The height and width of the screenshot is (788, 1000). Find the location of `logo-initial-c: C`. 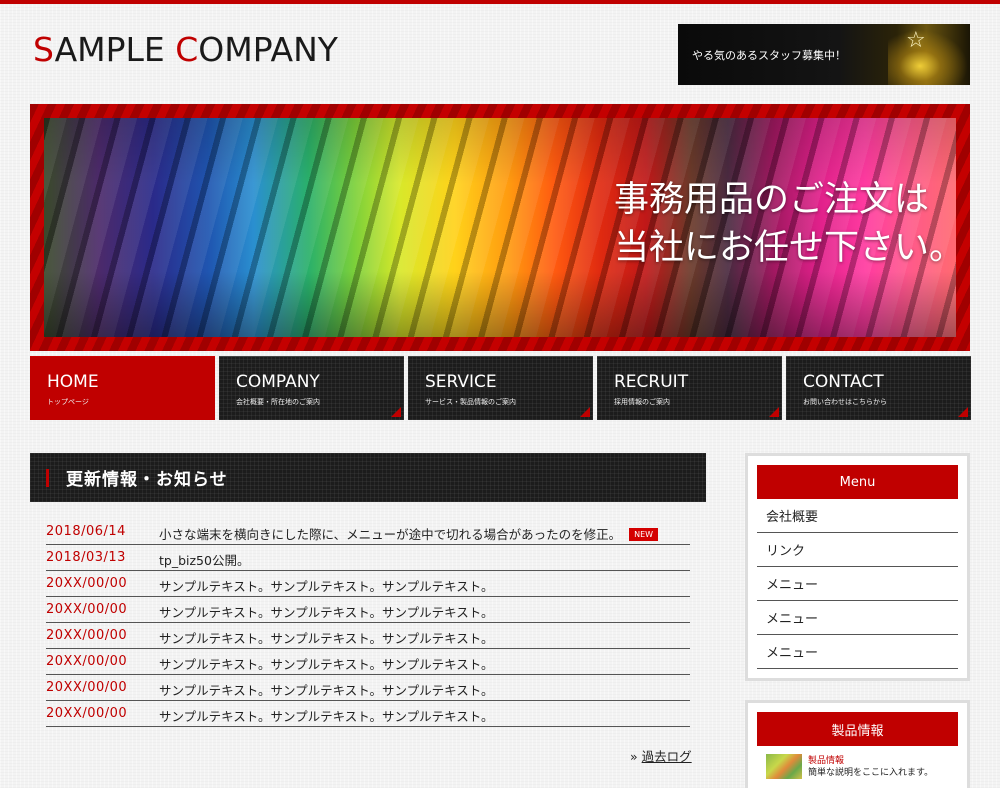

logo-initial-c: C is located at coordinates (187, 49).